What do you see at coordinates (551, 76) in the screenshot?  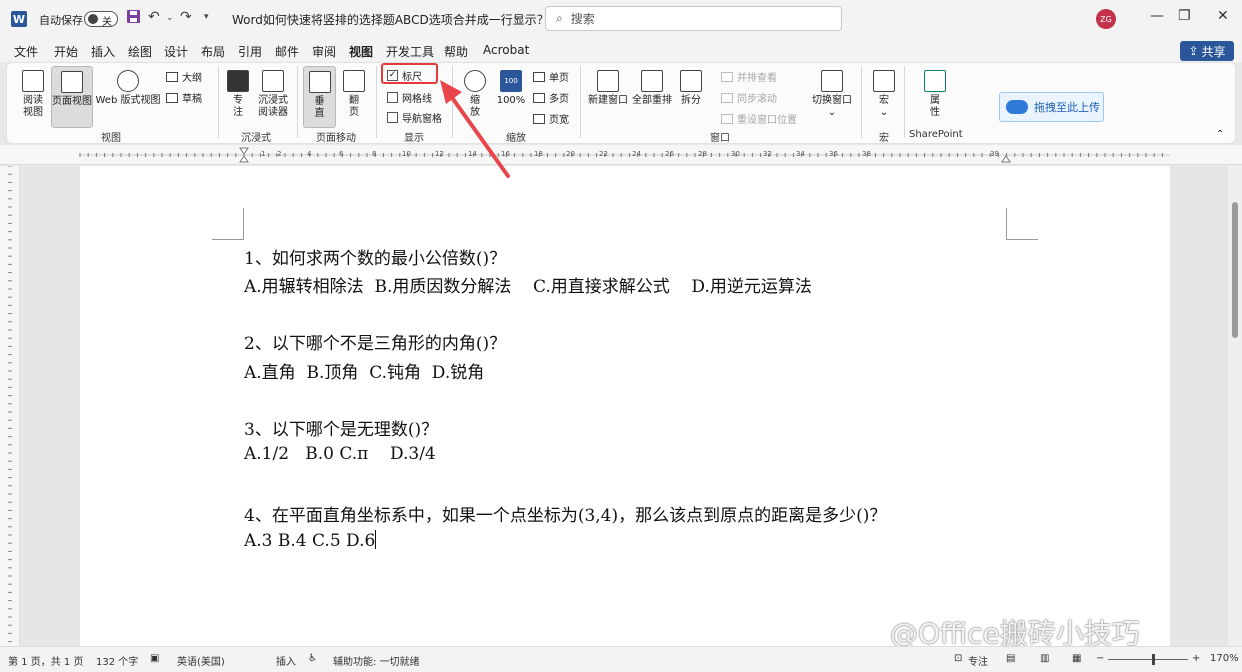 I see `one-page-button: 单页` at bounding box center [551, 76].